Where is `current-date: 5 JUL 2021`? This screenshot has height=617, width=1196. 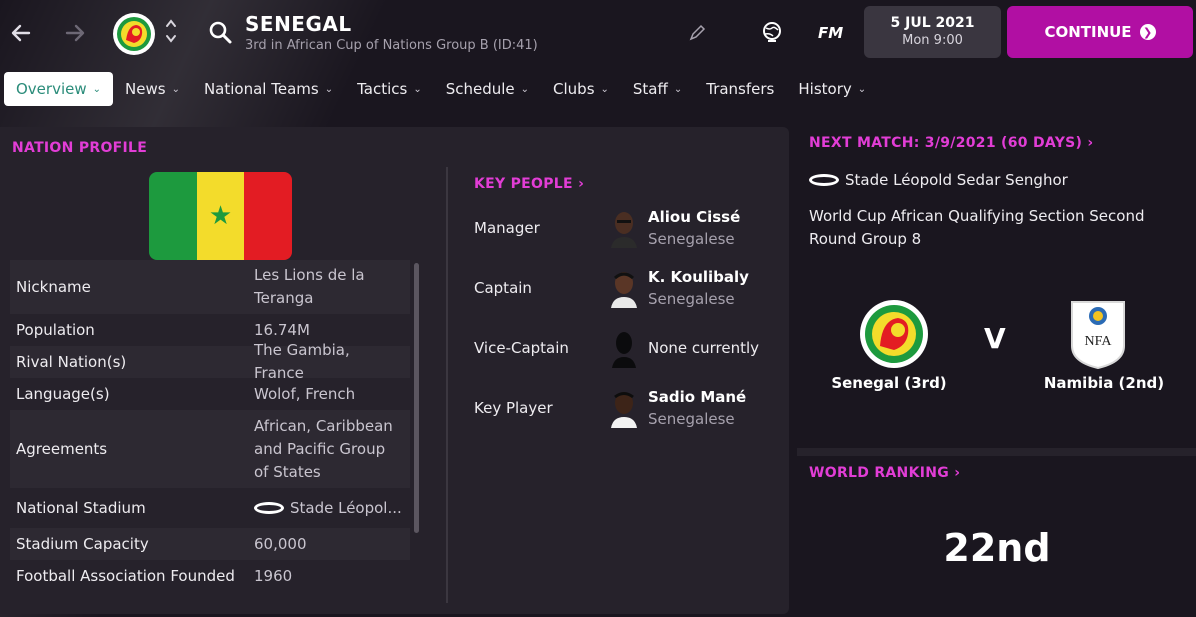 current-date: 5 JUL 2021 is located at coordinates (932, 23).